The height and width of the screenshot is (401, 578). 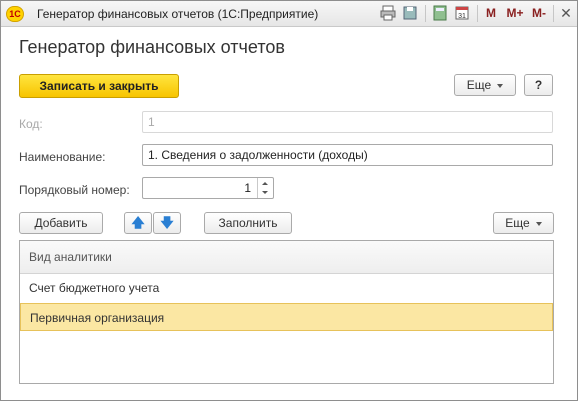 I want to click on save-and-close-button: Записать и закрыть, so click(x=99, y=86).